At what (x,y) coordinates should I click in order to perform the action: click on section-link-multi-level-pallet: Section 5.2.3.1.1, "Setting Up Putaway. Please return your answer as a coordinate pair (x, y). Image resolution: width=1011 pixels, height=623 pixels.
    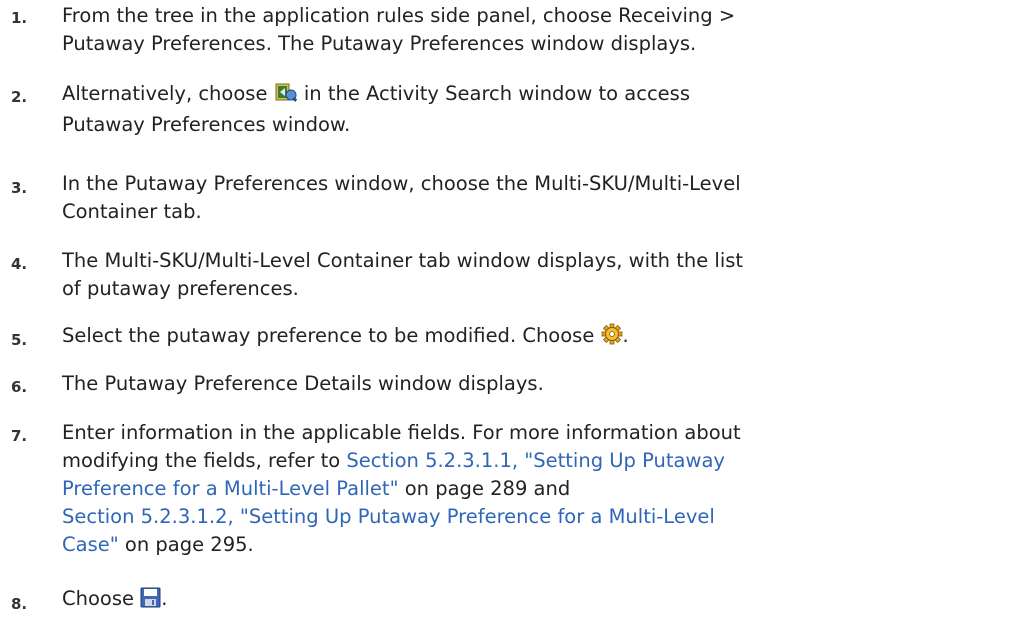
    Looking at the image, I should click on (535, 460).